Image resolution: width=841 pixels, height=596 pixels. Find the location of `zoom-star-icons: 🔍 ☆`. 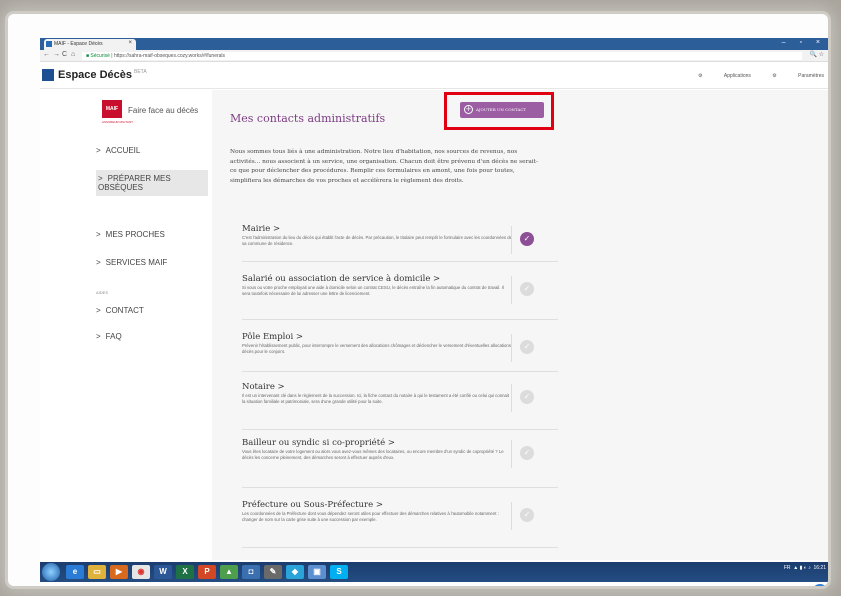

zoom-star-icons: 🔍 ☆ is located at coordinates (816, 54).